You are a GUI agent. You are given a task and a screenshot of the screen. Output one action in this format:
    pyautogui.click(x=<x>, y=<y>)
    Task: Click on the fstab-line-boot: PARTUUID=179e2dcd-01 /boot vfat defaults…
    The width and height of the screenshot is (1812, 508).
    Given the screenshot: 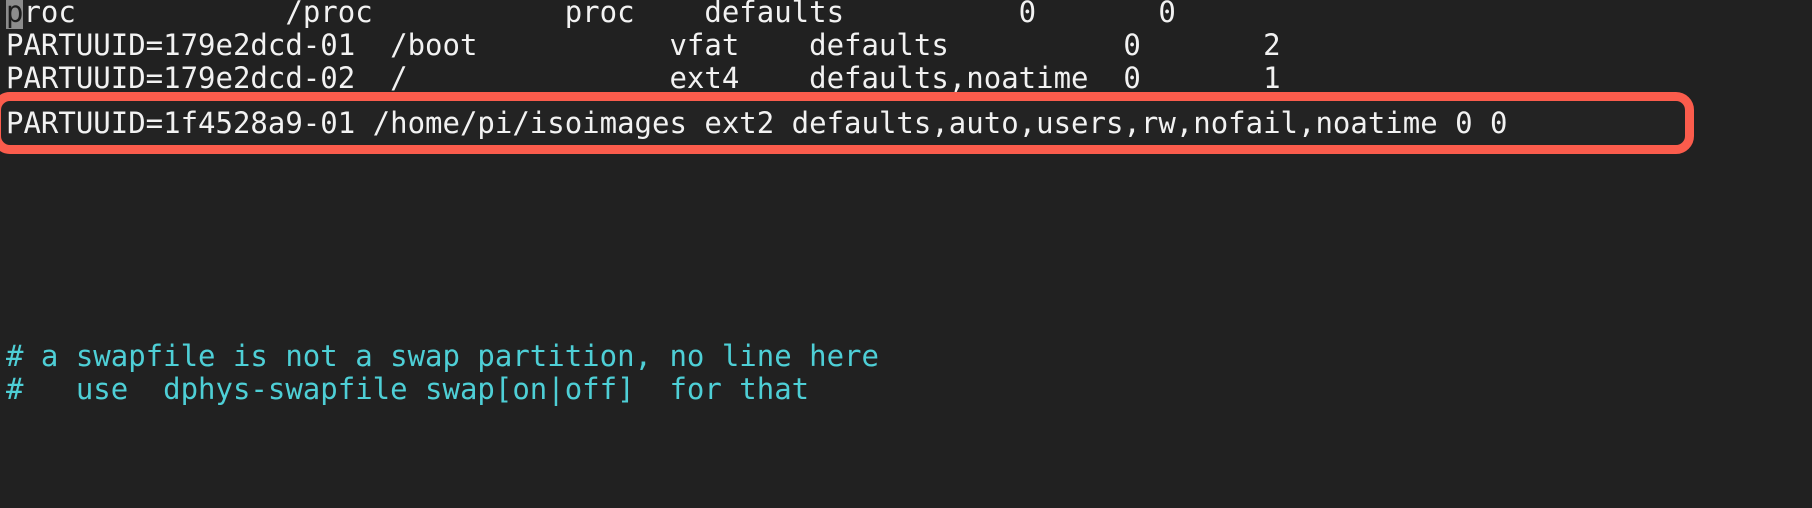 What is the action you would take?
    pyautogui.click(x=643, y=45)
    